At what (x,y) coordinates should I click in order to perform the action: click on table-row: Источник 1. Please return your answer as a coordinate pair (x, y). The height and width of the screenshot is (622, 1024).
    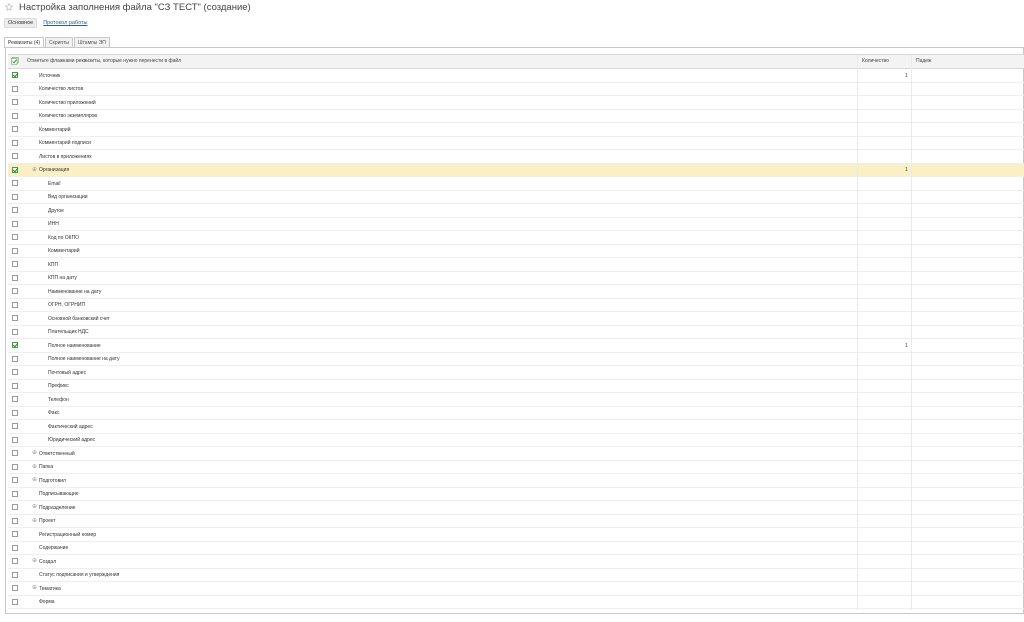
    Looking at the image, I should click on (516, 76).